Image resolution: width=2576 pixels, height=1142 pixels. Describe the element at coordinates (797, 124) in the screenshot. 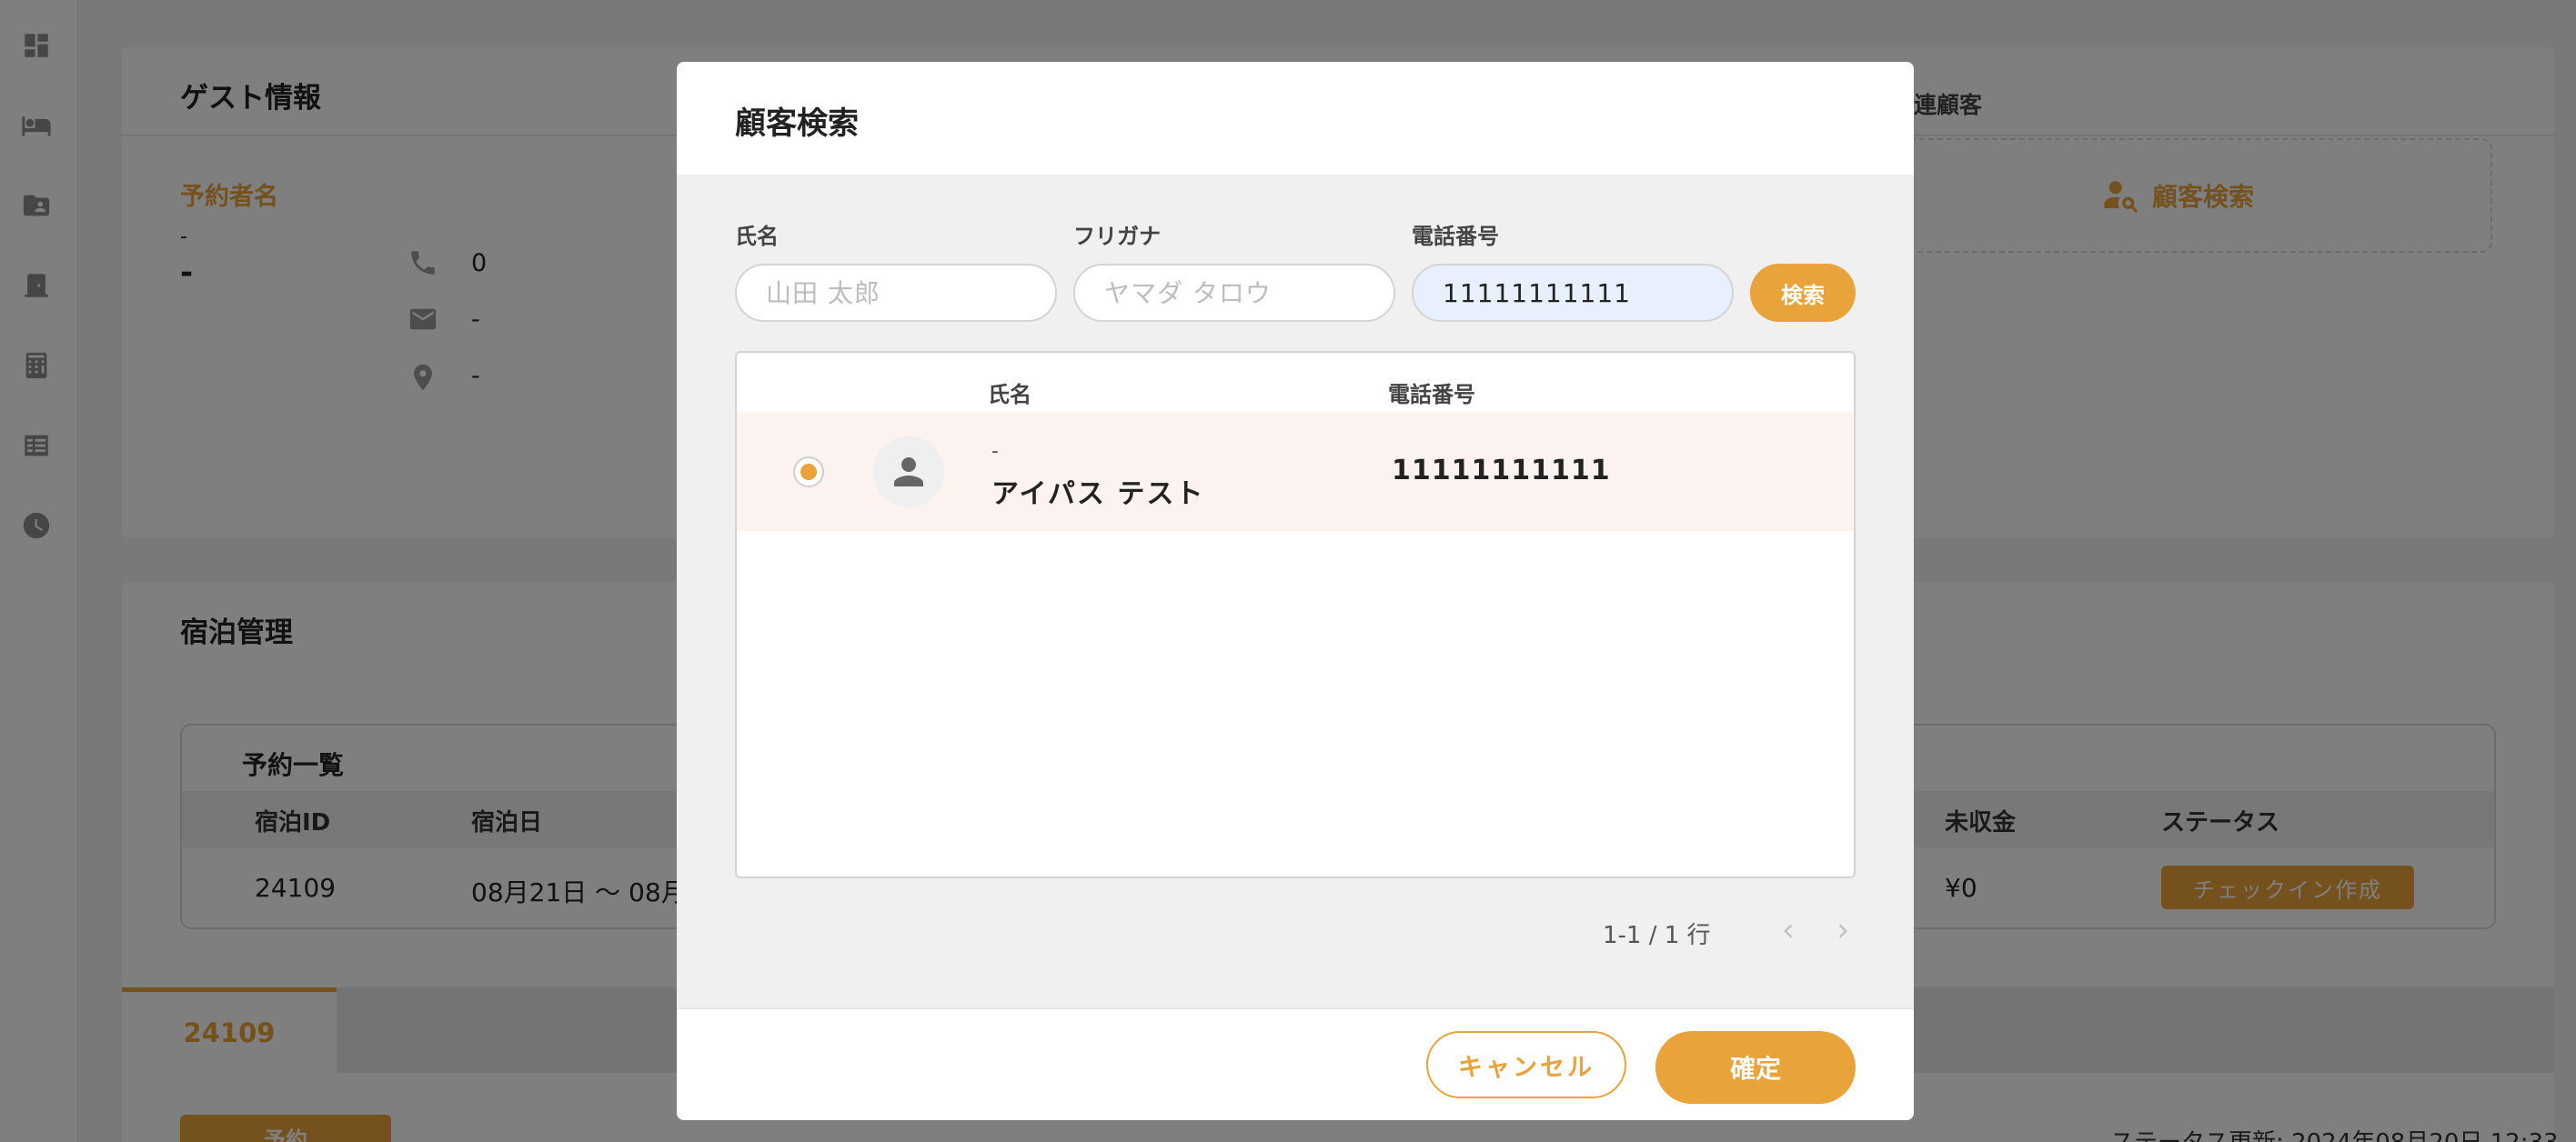

I see `modal-title: 顧客検索` at that location.